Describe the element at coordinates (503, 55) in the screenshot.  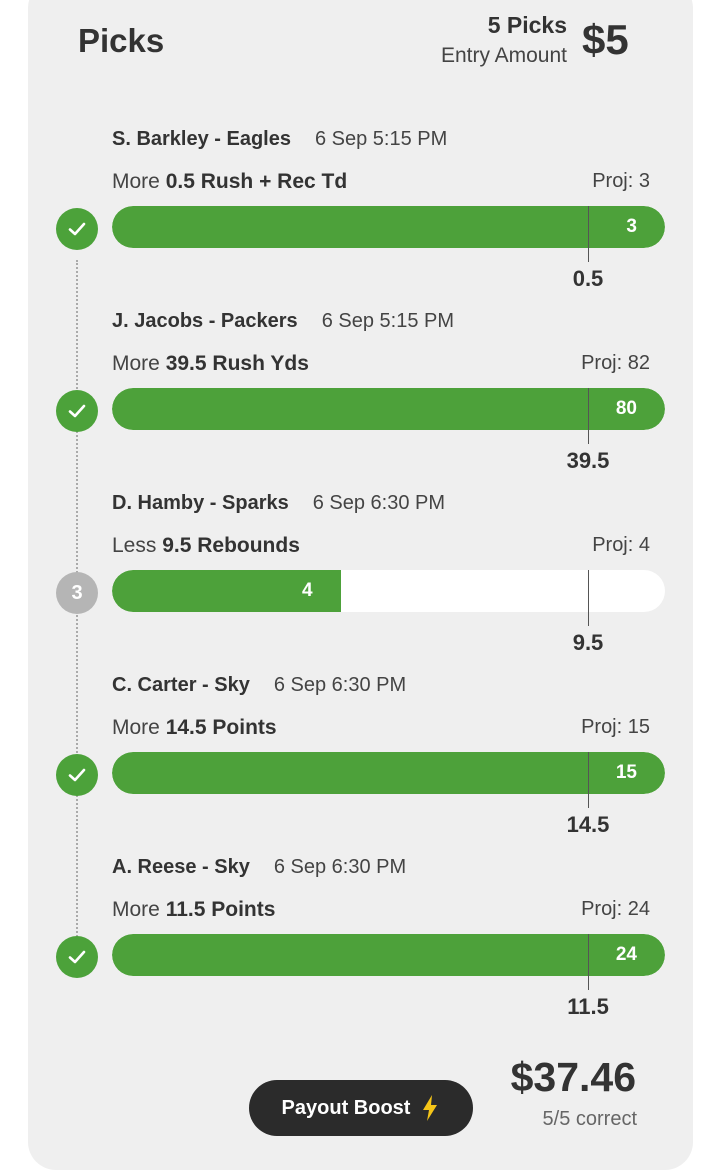
I see `entry-amount-label: Entry Amount` at that location.